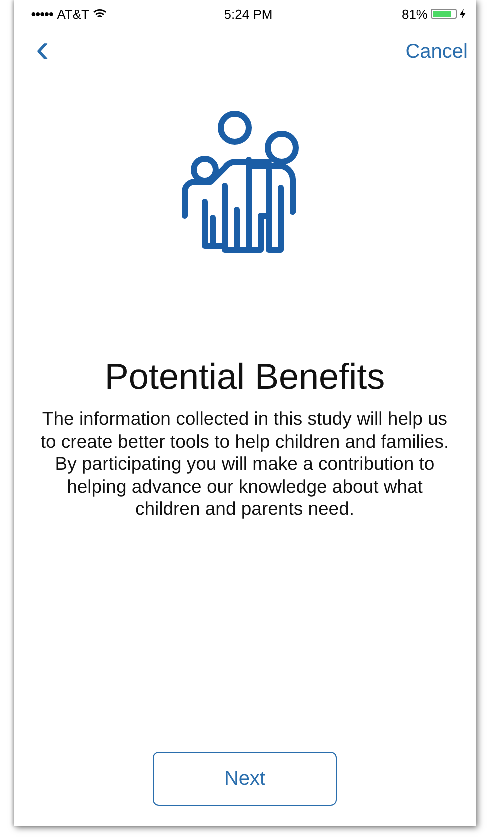  I want to click on benefits-description: The information collected in this study will help us to create better tools to help children and families. By participating you will make a contribution to helping advance our knowledge about what children and parents need., so click(245, 464).